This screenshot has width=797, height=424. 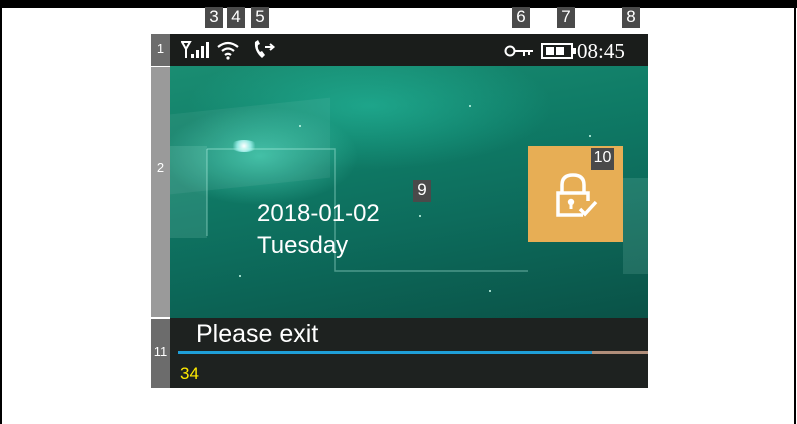 What do you see at coordinates (303, 245) in the screenshot?
I see `weekday-text: Tuesday` at bounding box center [303, 245].